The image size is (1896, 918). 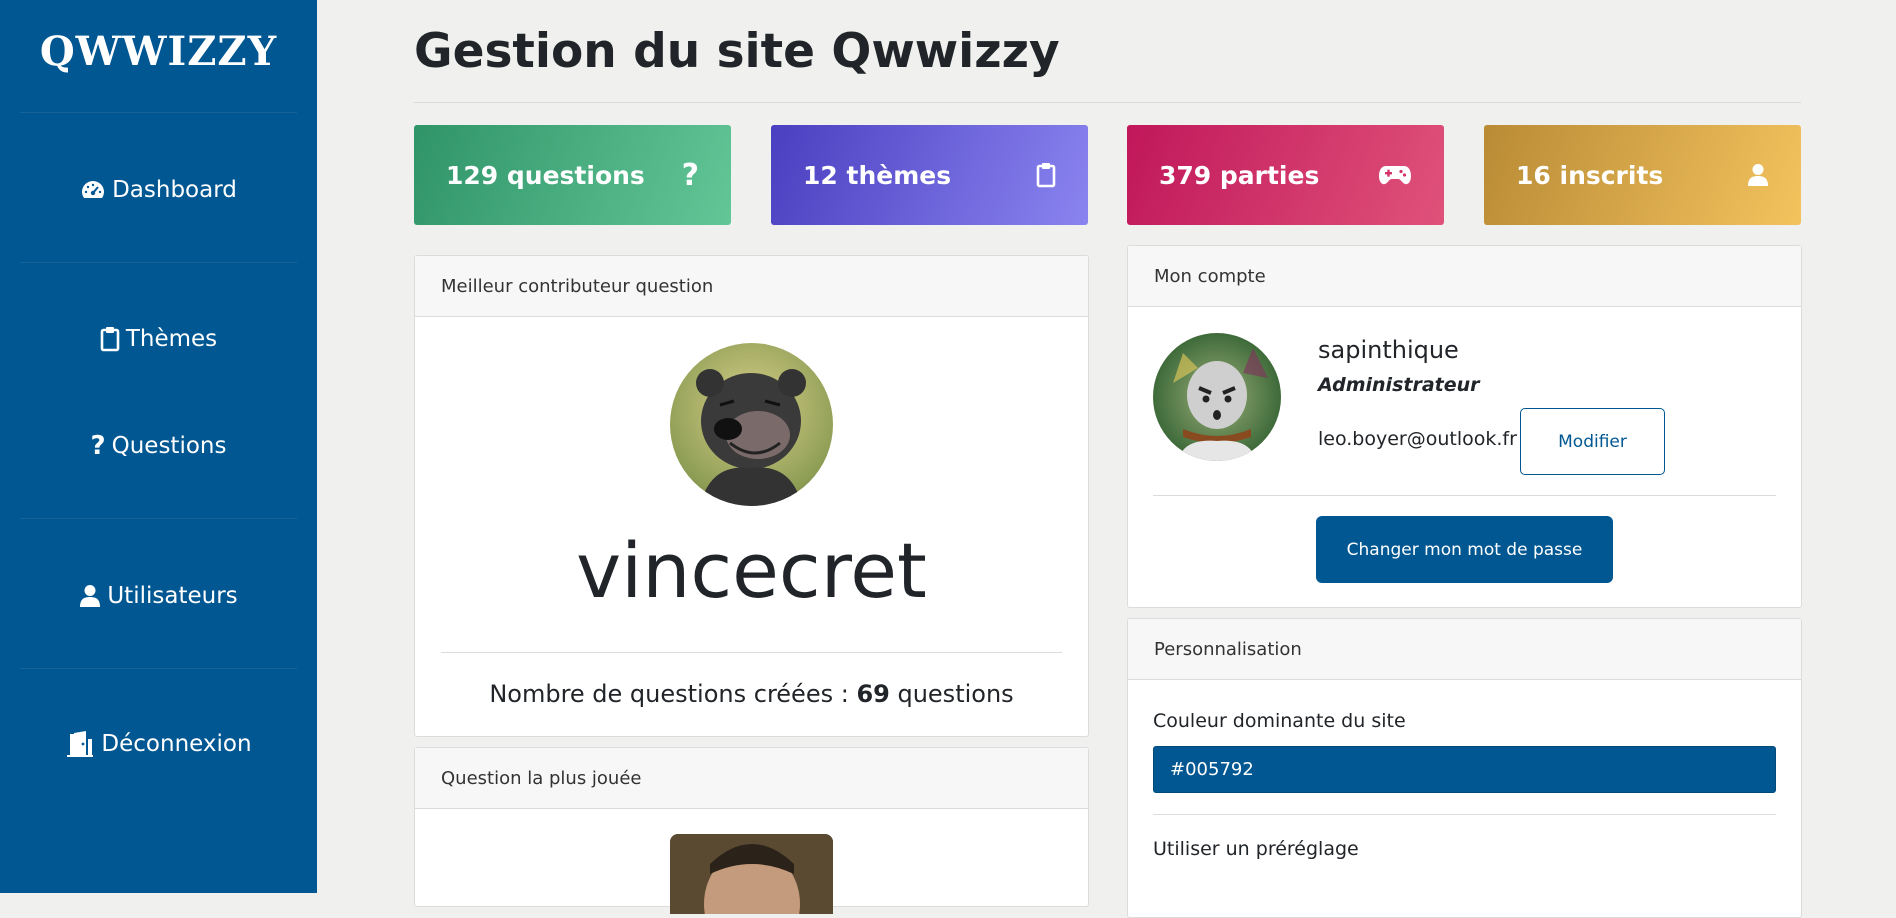 I want to click on stat-users: 16 inscrits, so click(x=1642, y=175).